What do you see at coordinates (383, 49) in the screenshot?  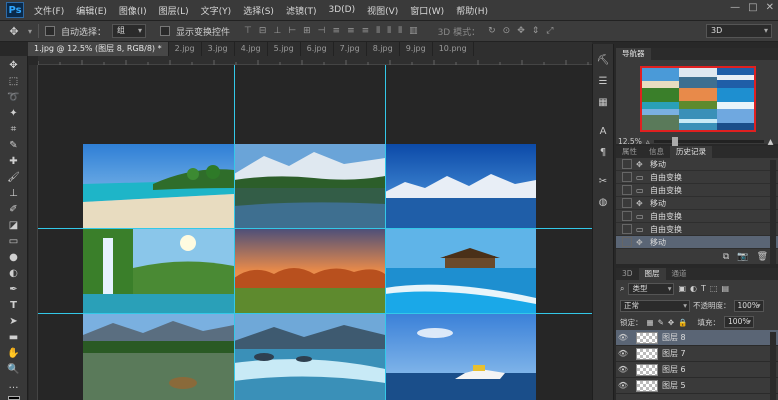 I see `tab-8-jpg: 8.jpg` at bounding box center [383, 49].